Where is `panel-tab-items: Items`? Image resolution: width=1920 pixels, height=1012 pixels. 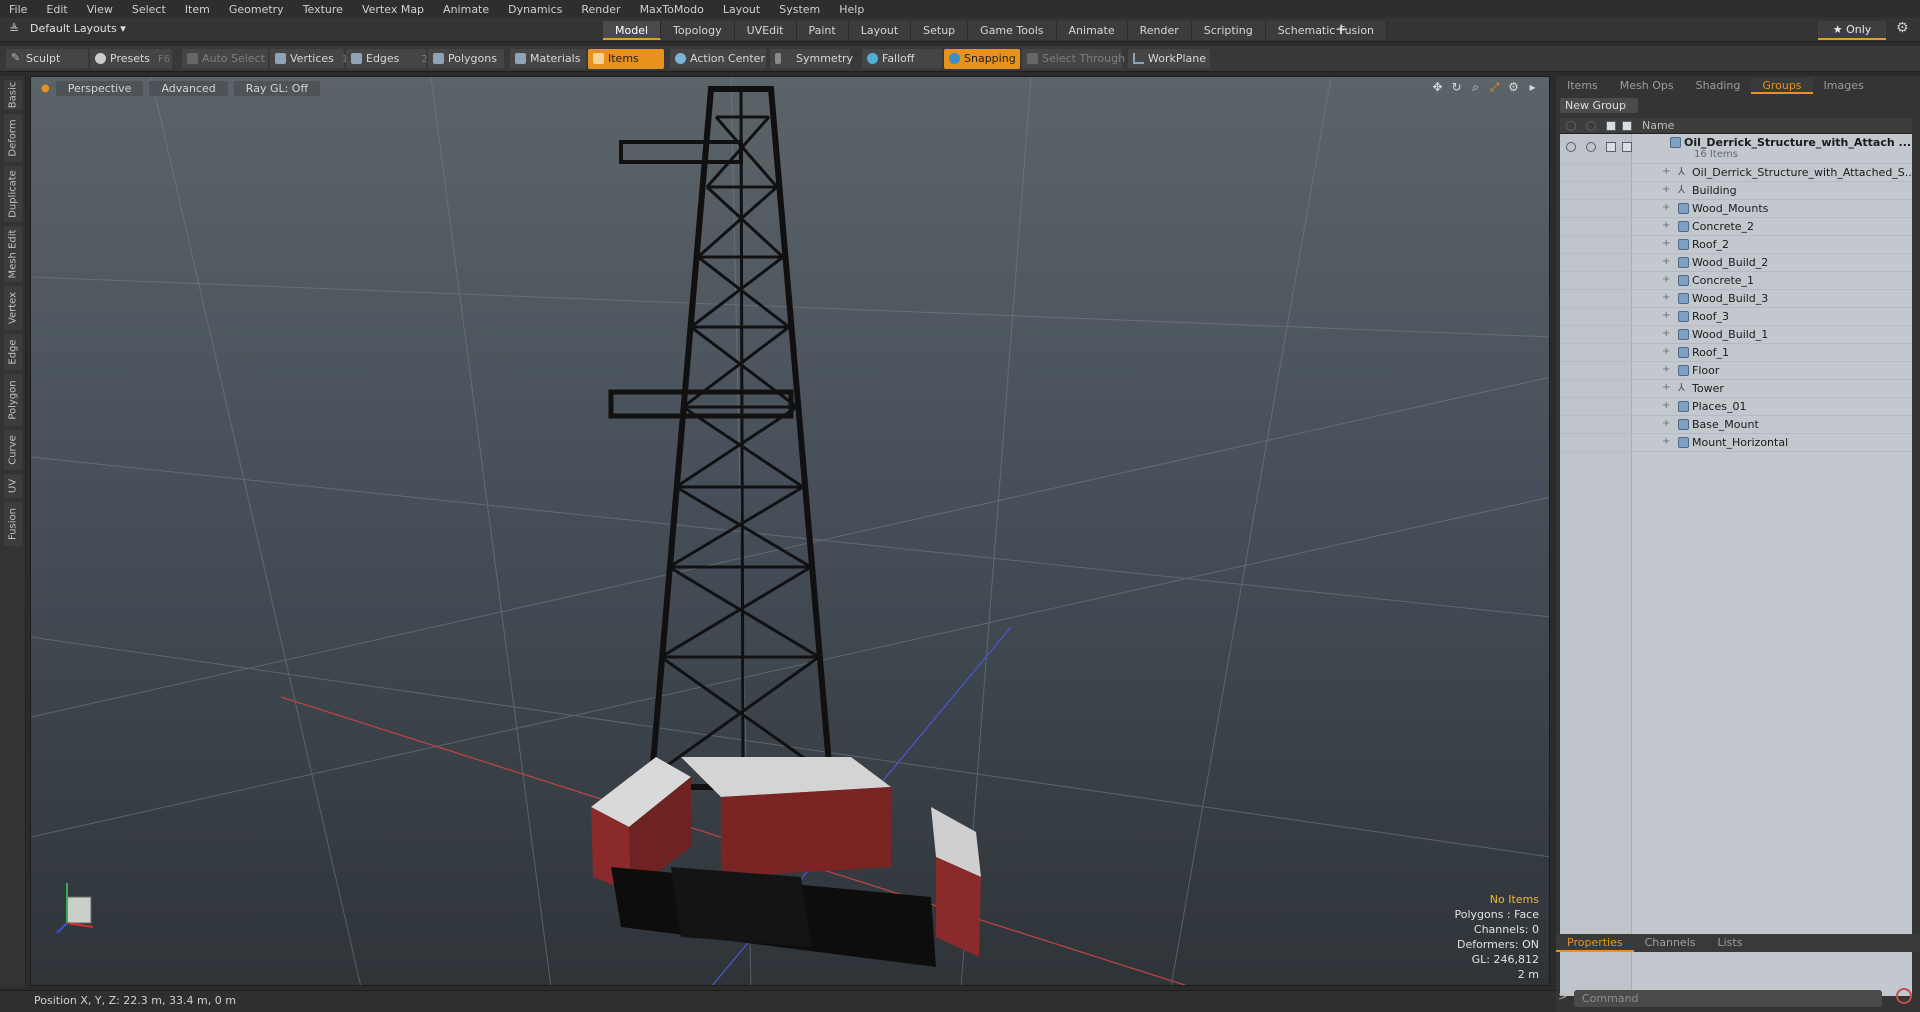
panel-tab-items: Items is located at coordinates (1582, 86).